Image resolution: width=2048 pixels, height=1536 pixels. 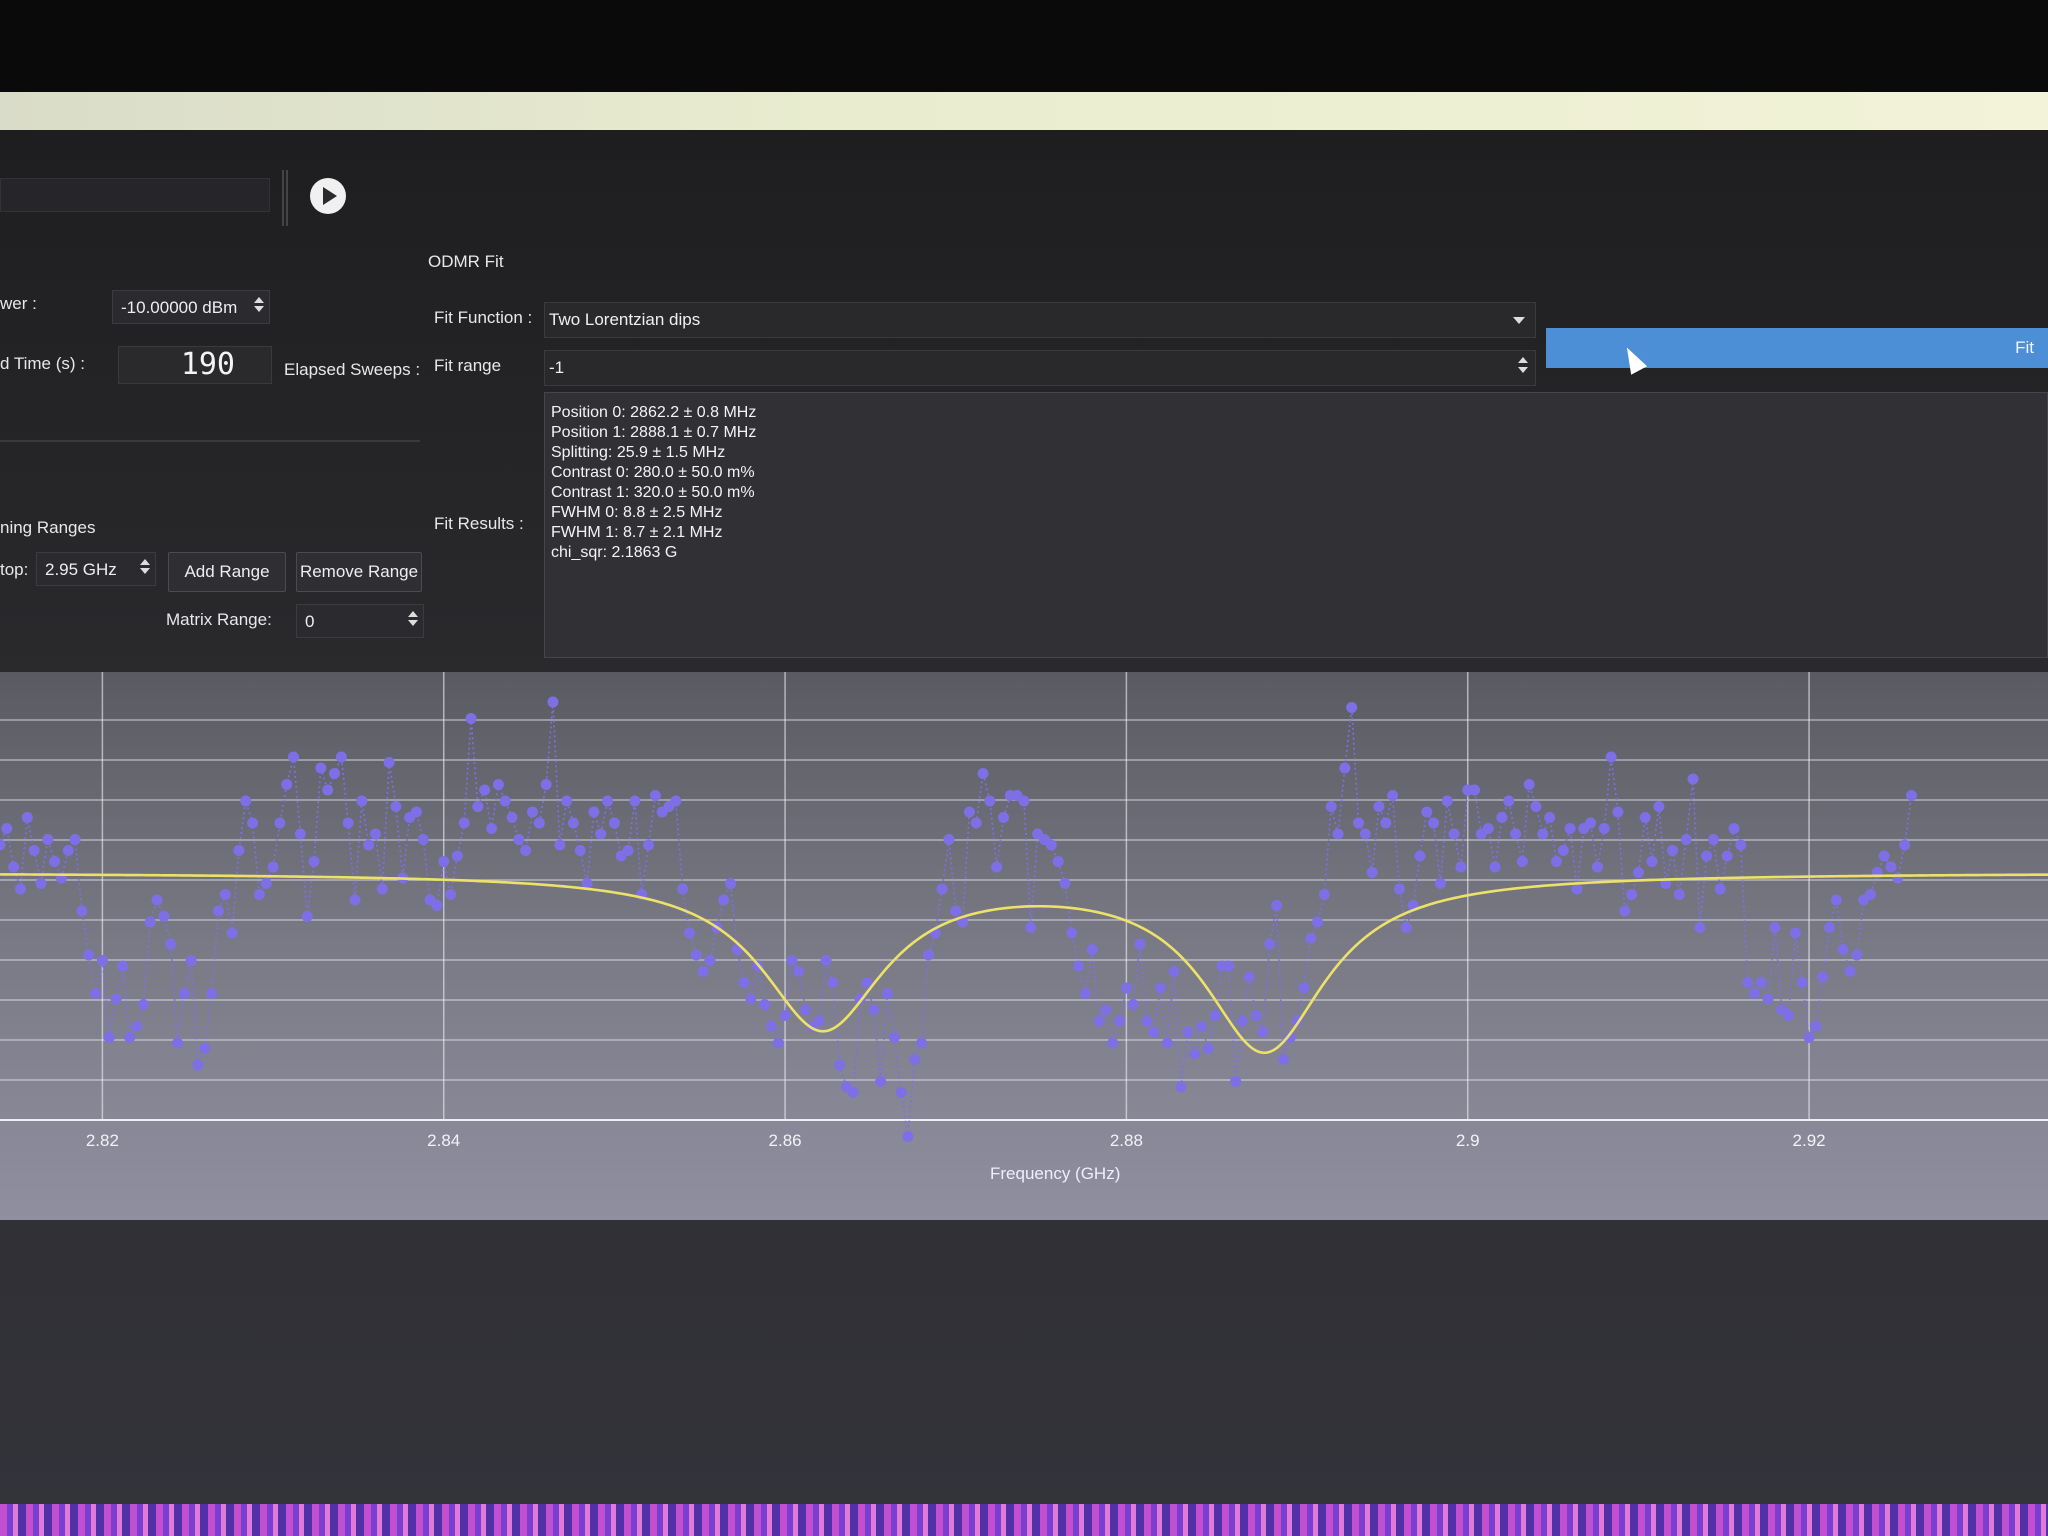 What do you see at coordinates (96, 569) in the screenshot?
I see `stop-spinbox: 2.95 GHz` at bounding box center [96, 569].